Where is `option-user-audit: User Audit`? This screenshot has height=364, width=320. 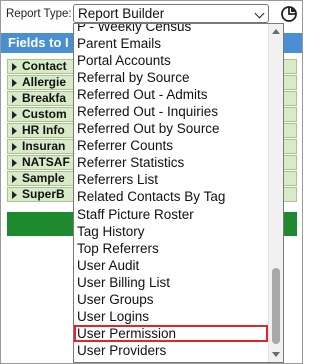
option-user-audit: User Audit is located at coordinates (171, 265).